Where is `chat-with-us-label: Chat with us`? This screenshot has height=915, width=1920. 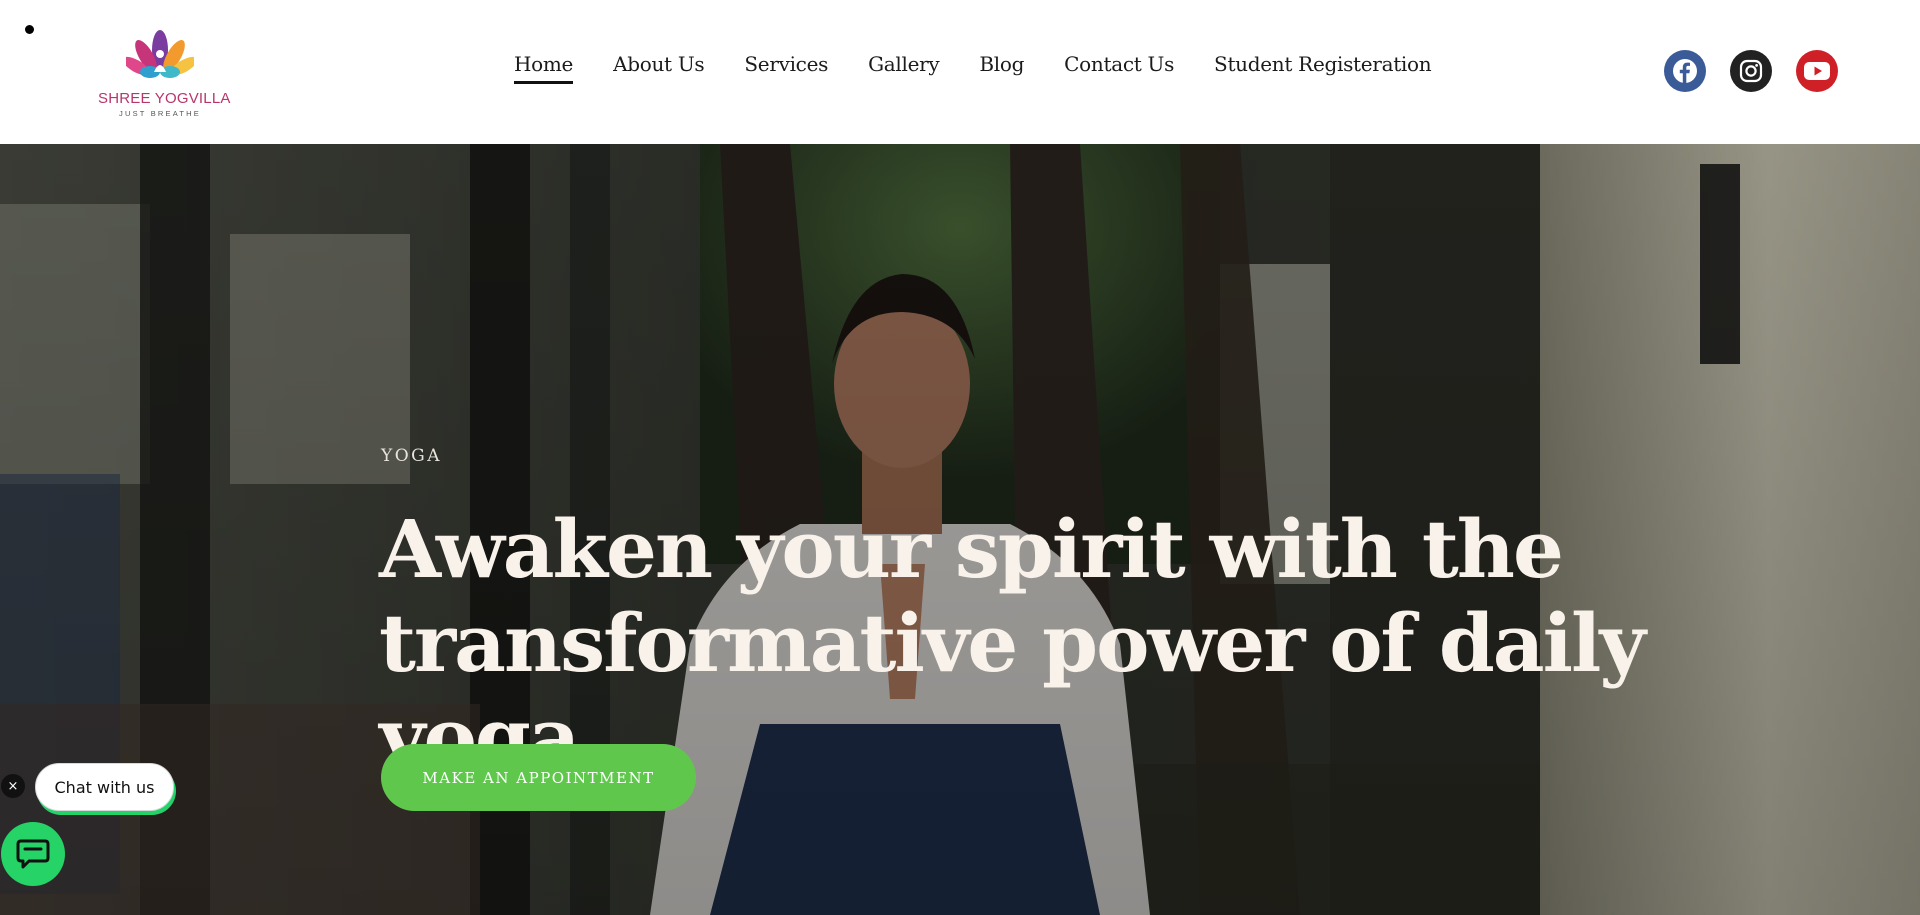
chat-with-us-label: Chat with us is located at coordinates (104, 787).